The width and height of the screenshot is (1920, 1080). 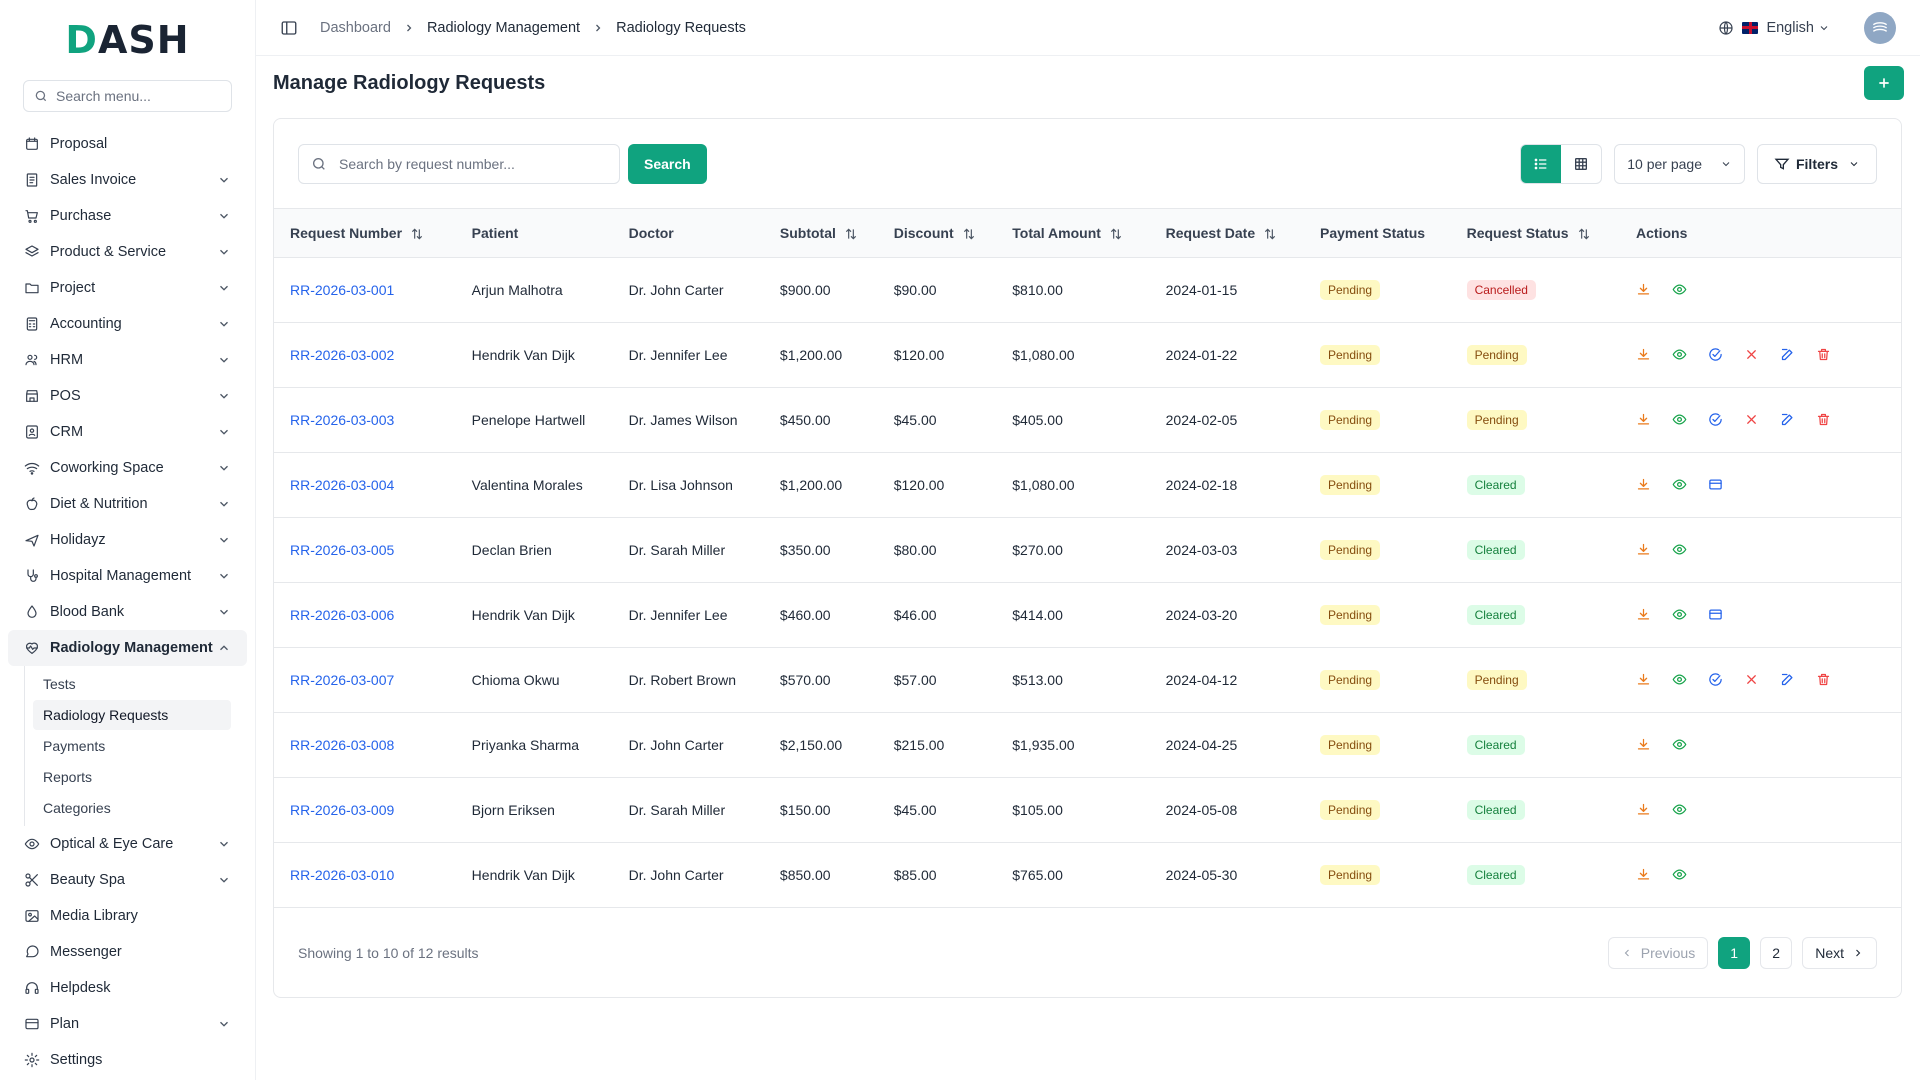 What do you see at coordinates (127, 468) in the screenshot?
I see `sidebar-item-coworking-space: Coworking Space` at bounding box center [127, 468].